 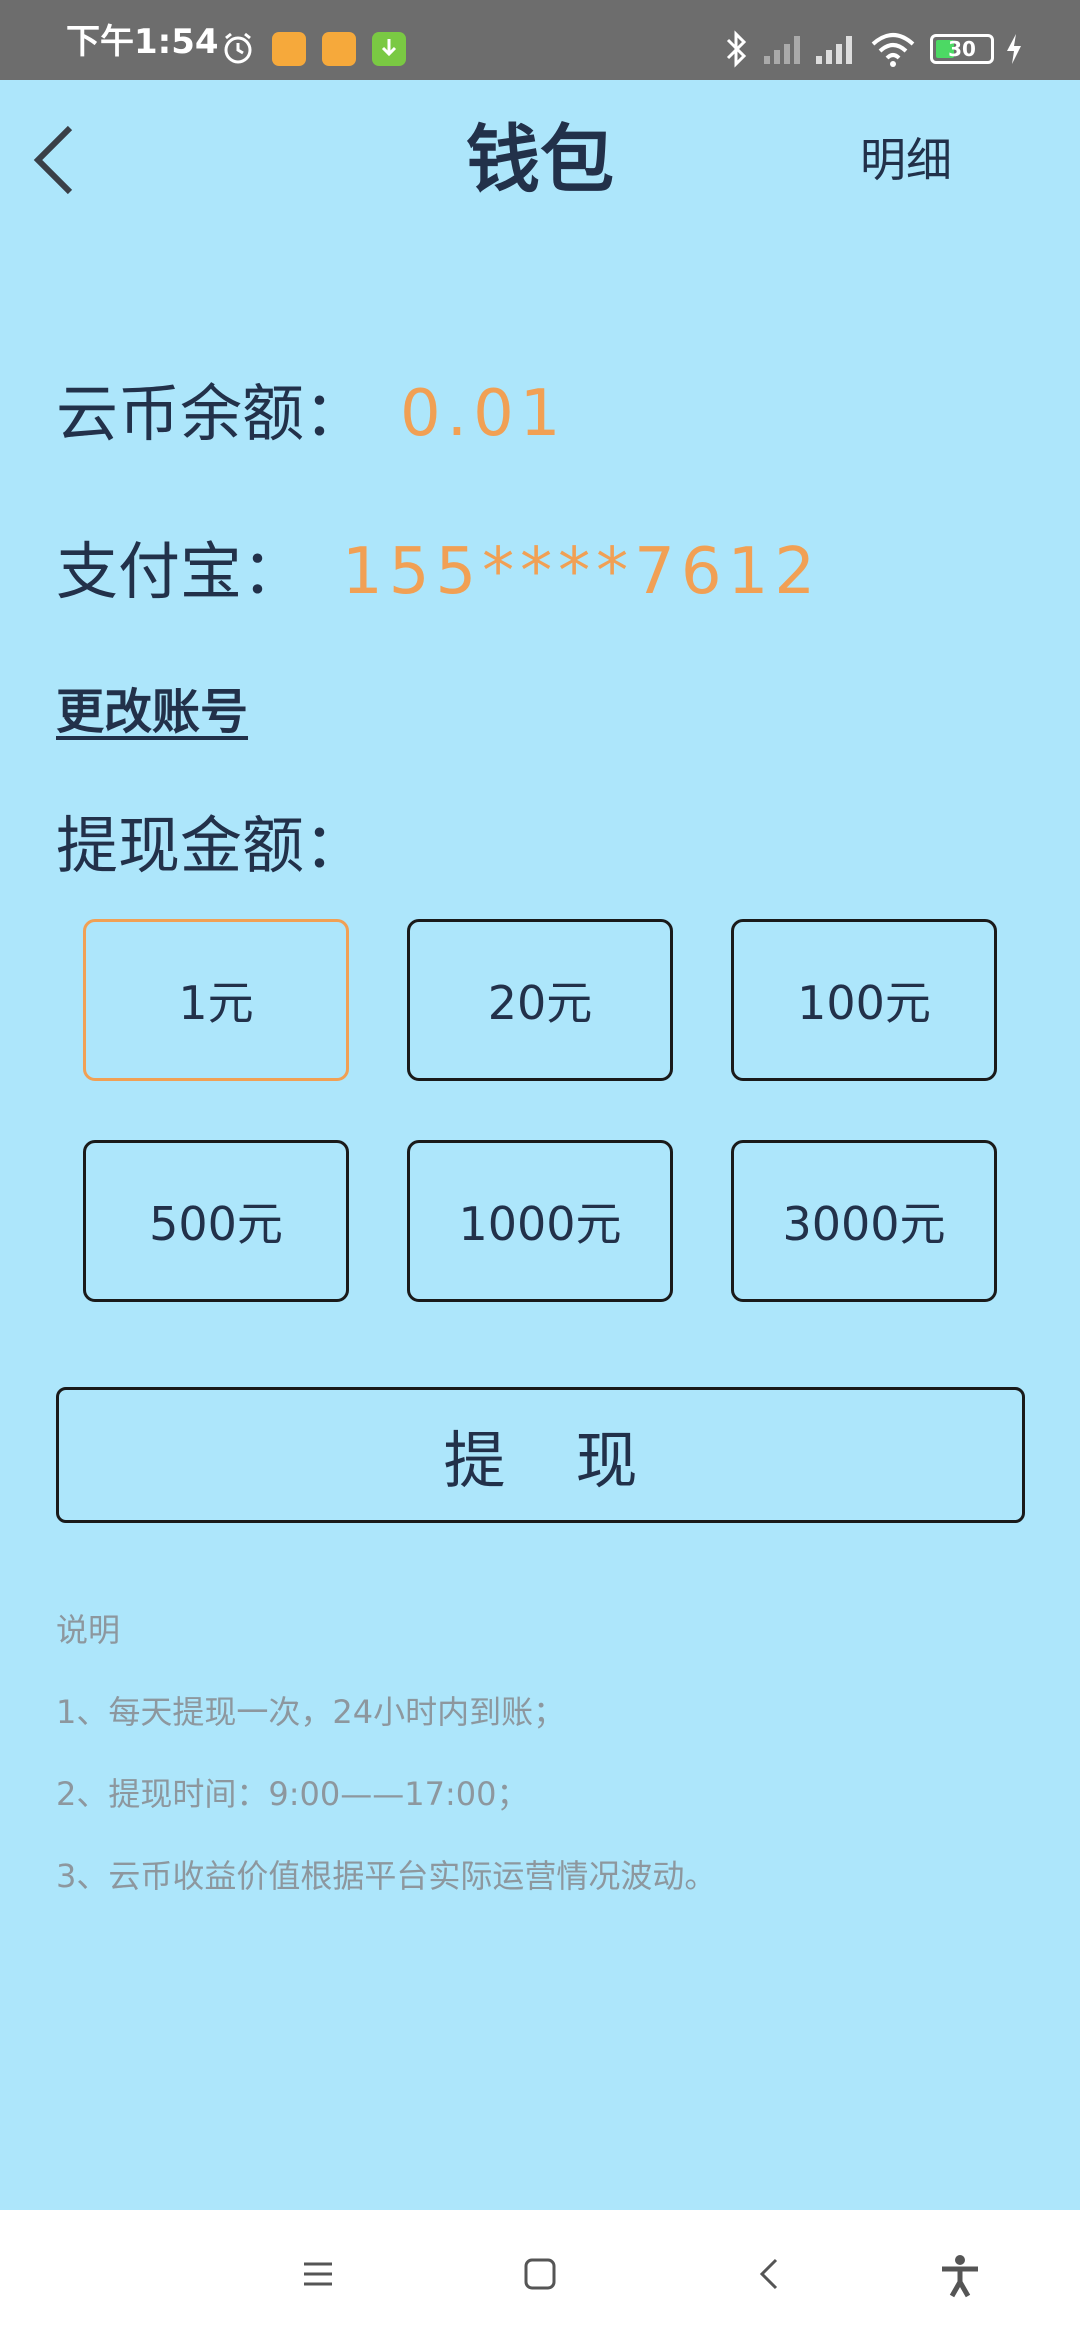 What do you see at coordinates (53, 160) in the screenshot?
I see `back-chevron-icon` at bounding box center [53, 160].